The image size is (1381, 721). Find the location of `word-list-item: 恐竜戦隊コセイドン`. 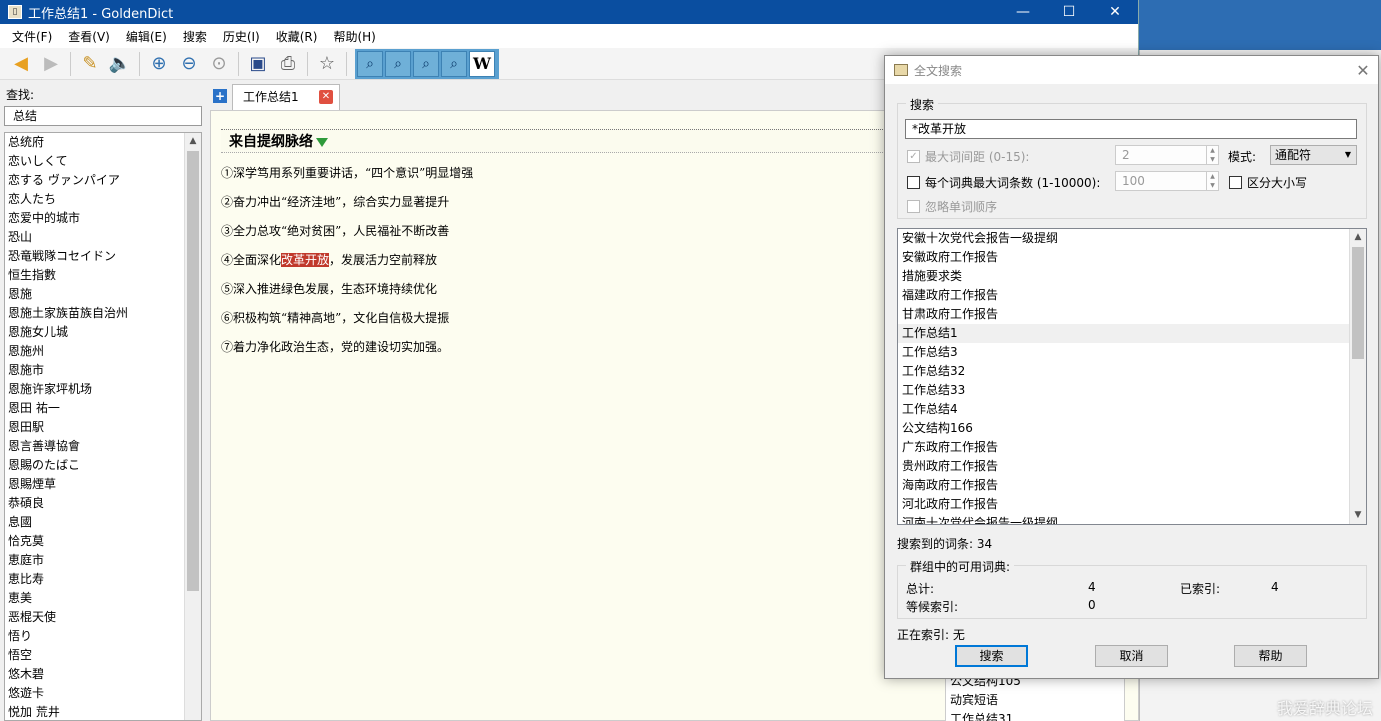

word-list-item: 恐竜戦隊コセイドン is located at coordinates (103, 256).